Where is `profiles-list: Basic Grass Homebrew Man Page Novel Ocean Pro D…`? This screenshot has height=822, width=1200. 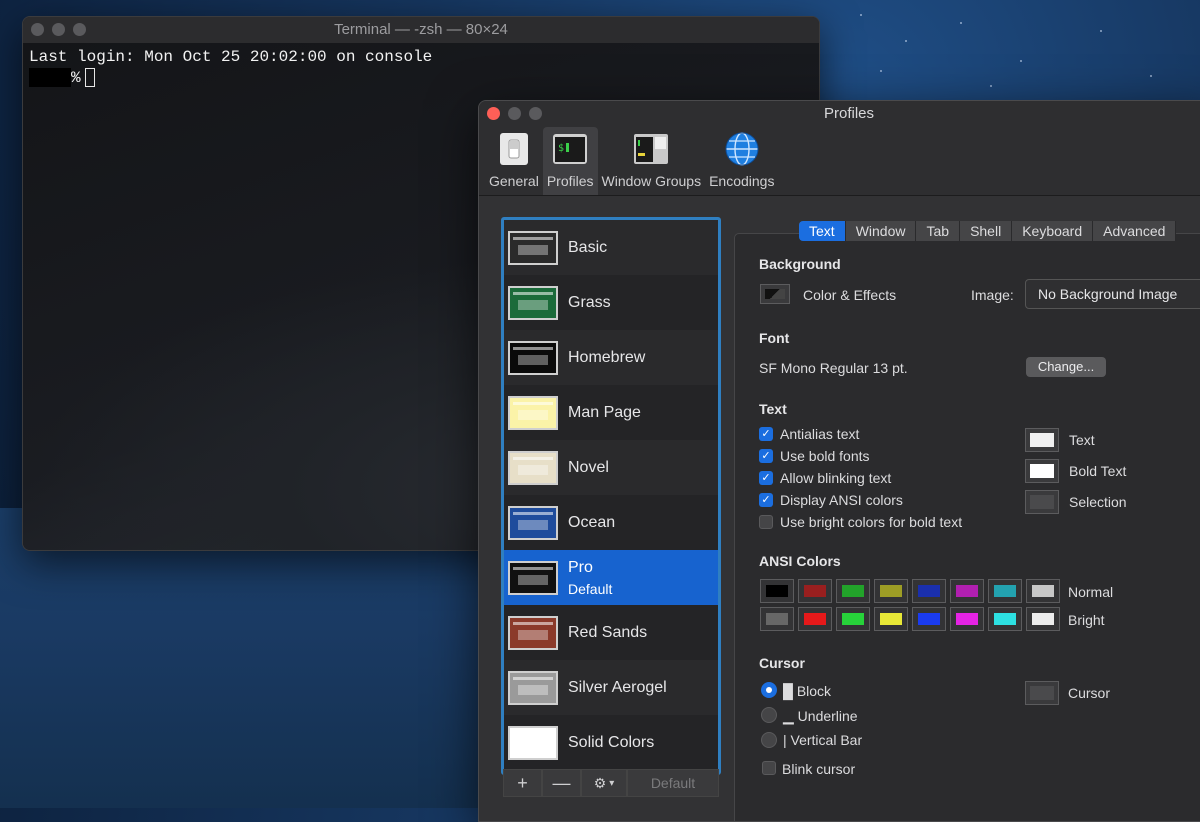
profiles-list: Basic Grass Homebrew Man Page Novel Ocean Pro D… is located at coordinates (611, 496).